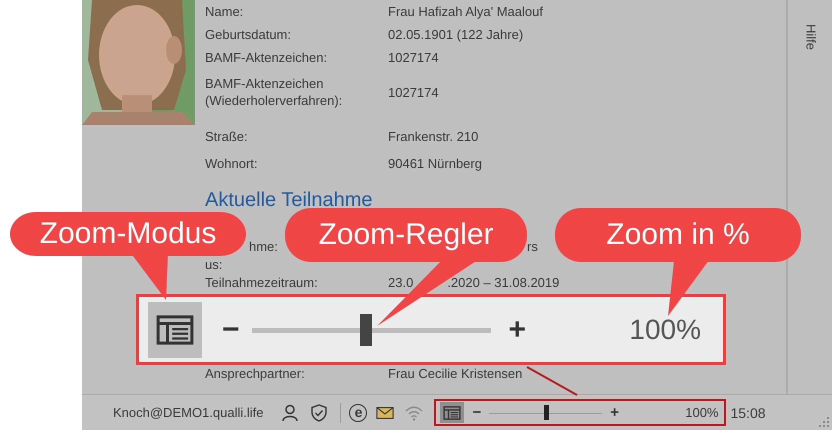 This screenshot has width=832, height=430. Describe the element at coordinates (810, 37) in the screenshot. I see `side-tab: Hilfe` at that location.